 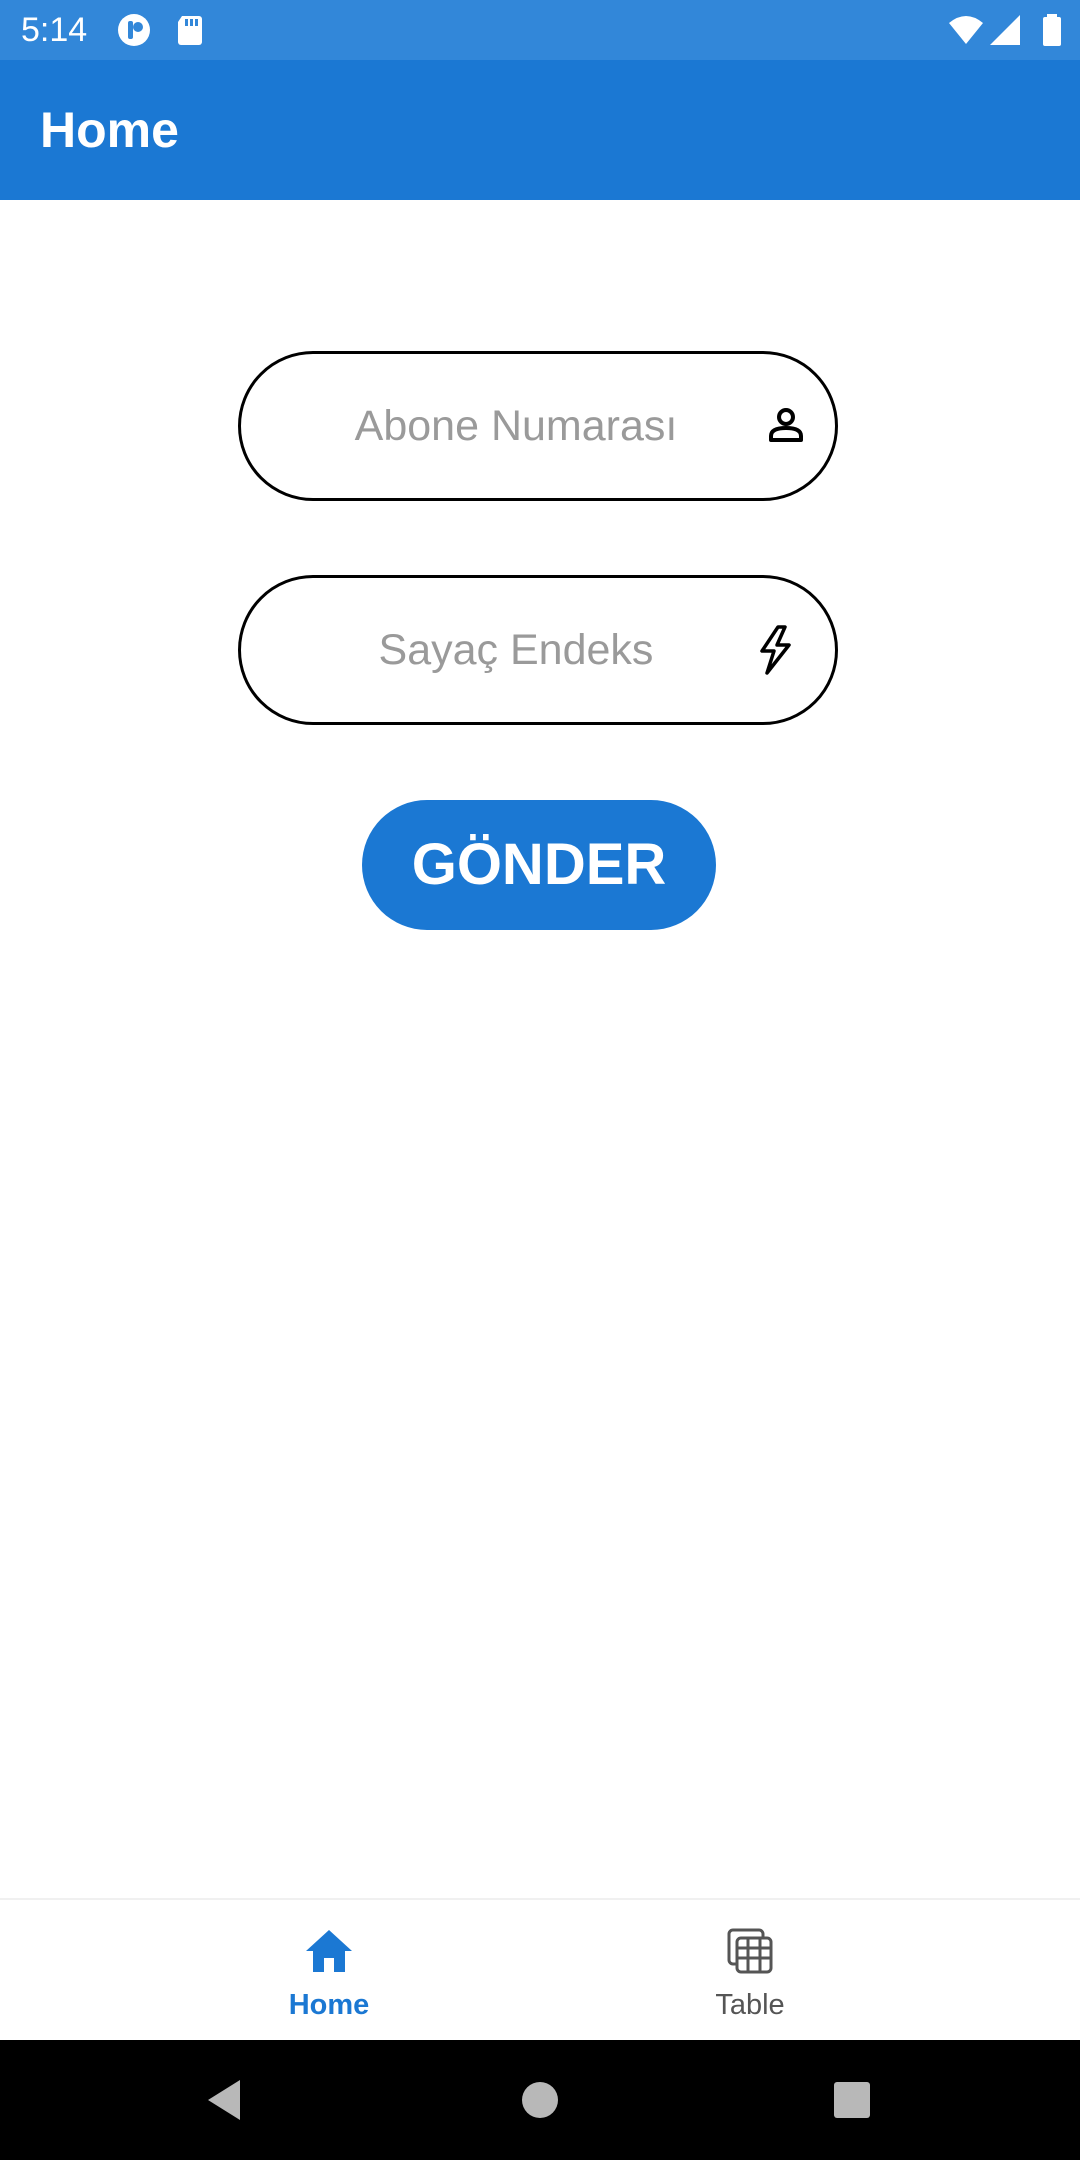 I want to click on bottom-nav: Home Table, so click(x=540, y=1969).